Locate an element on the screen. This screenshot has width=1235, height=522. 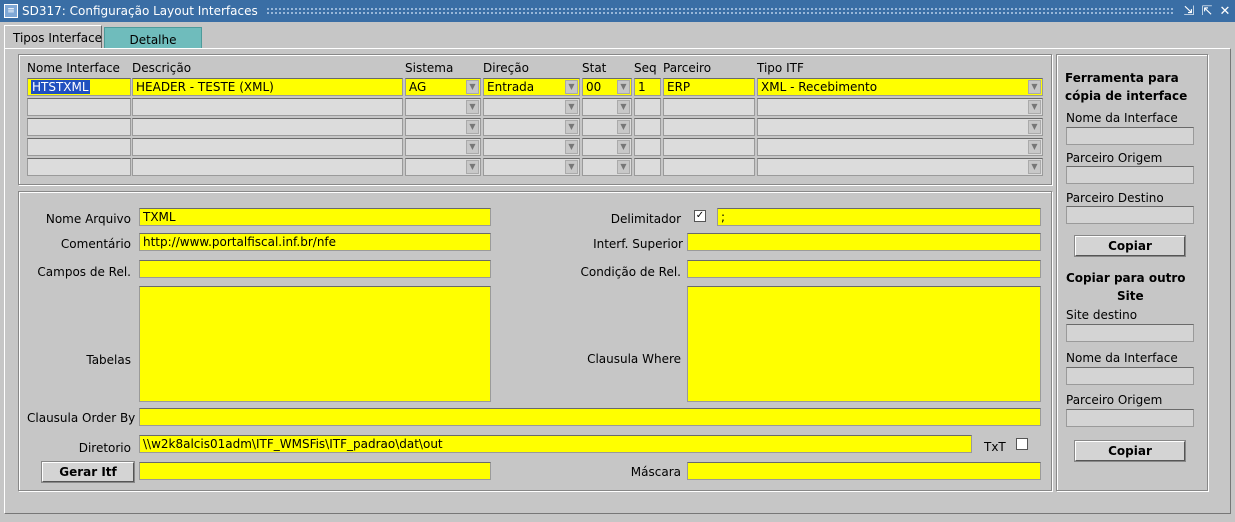
nome-interface-value: HTSTXML is located at coordinates (60, 87).